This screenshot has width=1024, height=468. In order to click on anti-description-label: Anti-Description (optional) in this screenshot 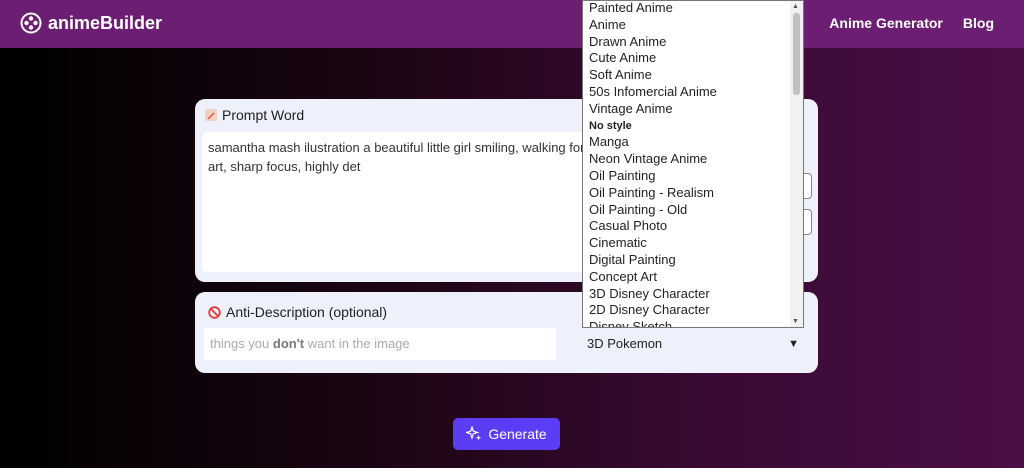, I will do `click(297, 312)`.